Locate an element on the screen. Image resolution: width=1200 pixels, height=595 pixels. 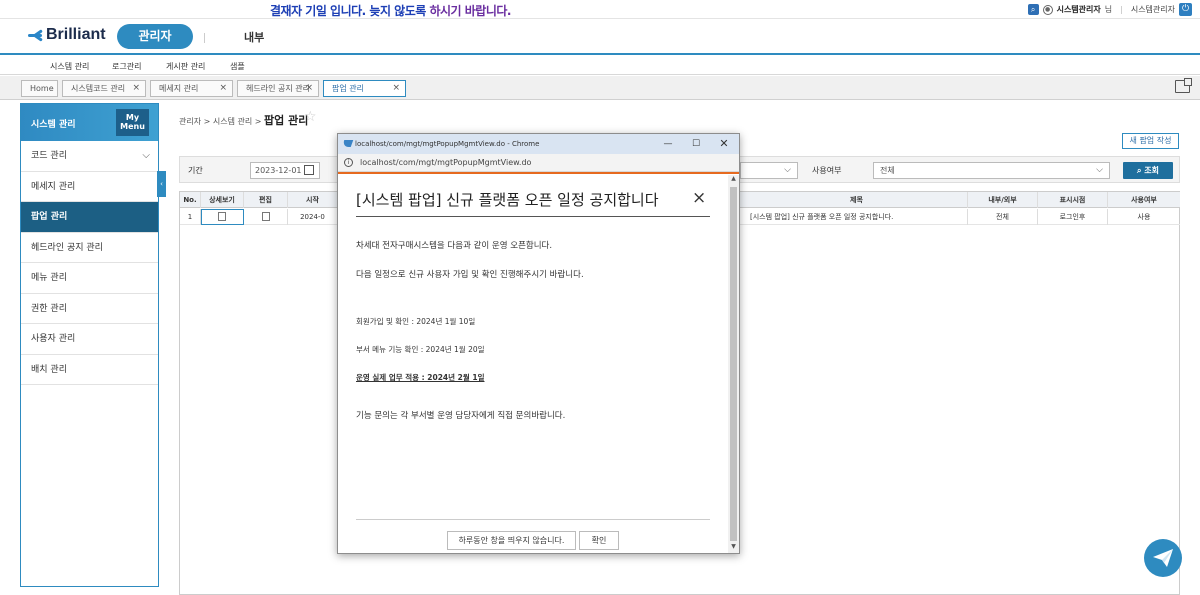
popup-heading: [시스템 팝업] 신규 플랫폼 오픈 일정 공지합니다 is located at coordinates (533, 203).